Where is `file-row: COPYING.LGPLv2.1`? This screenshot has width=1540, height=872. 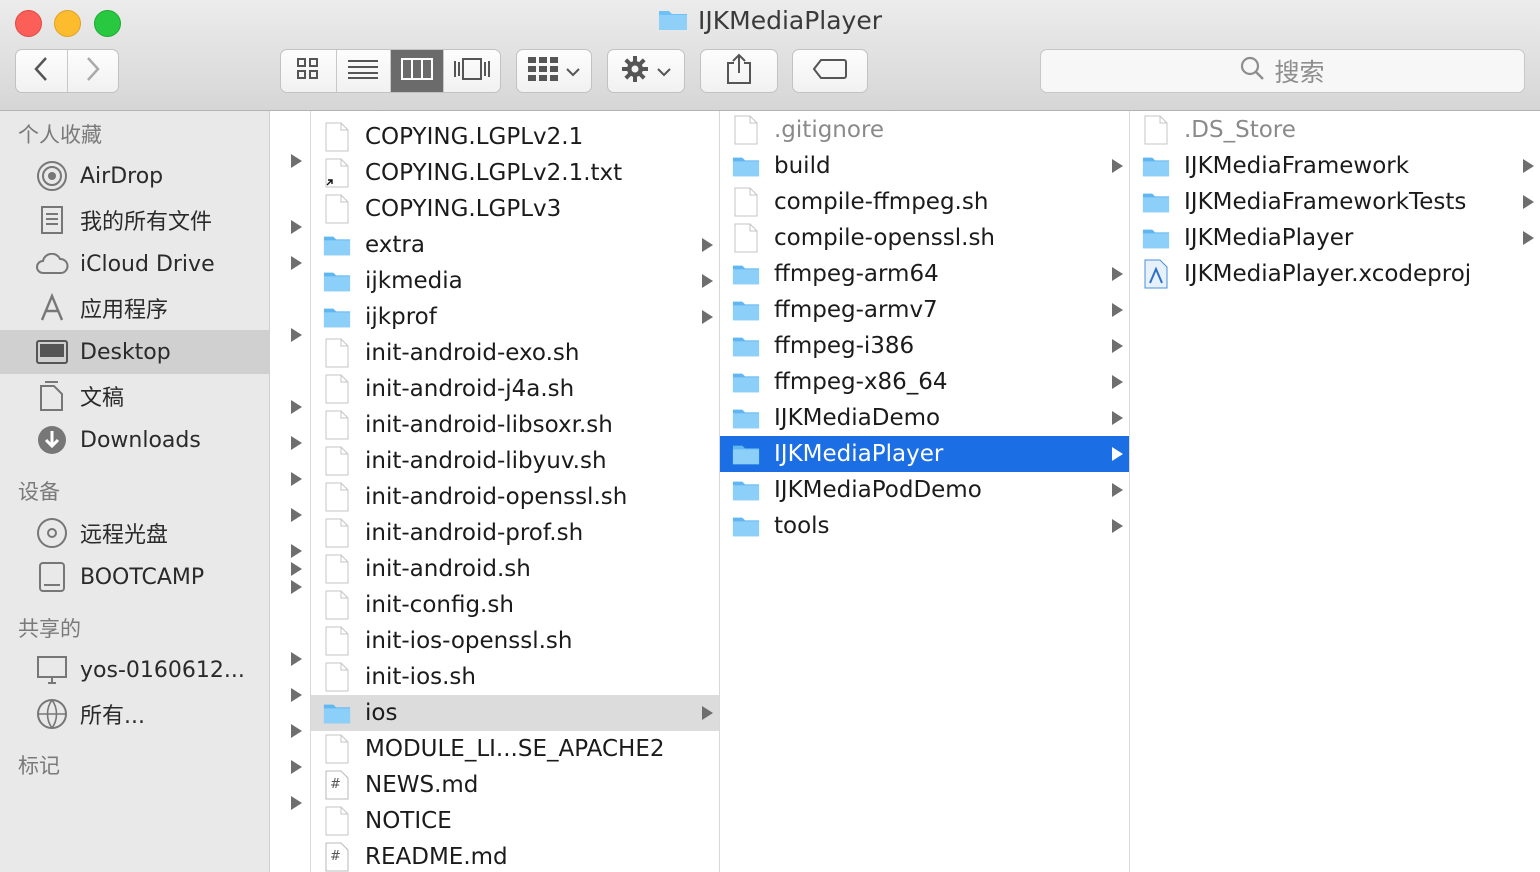 file-row: COPYING.LGPLv2.1 is located at coordinates (515, 137).